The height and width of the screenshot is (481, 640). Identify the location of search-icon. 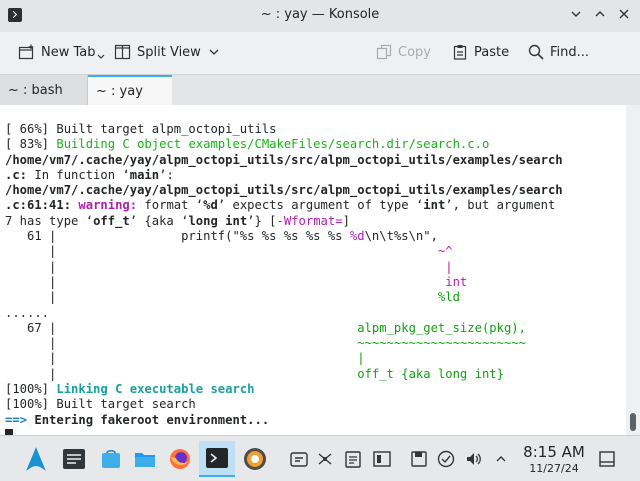
(536, 52).